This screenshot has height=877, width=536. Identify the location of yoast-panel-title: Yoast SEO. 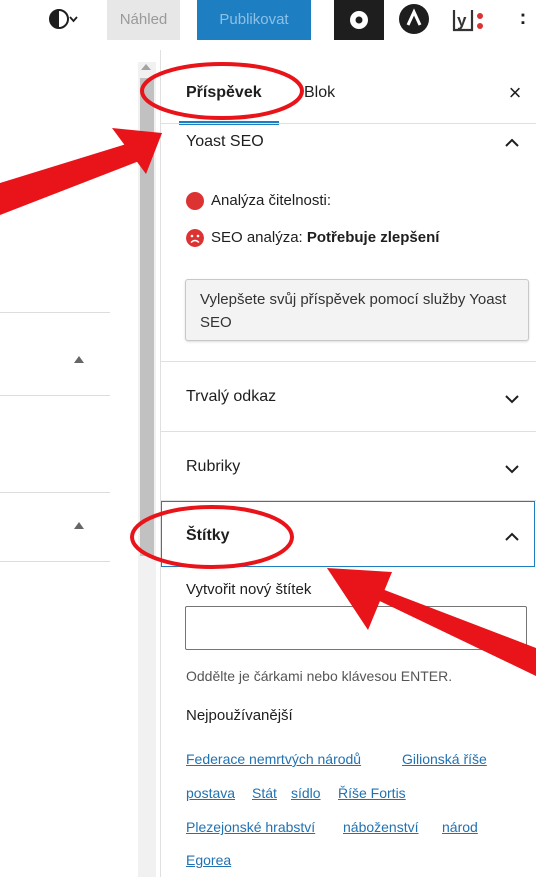
(225, 142).